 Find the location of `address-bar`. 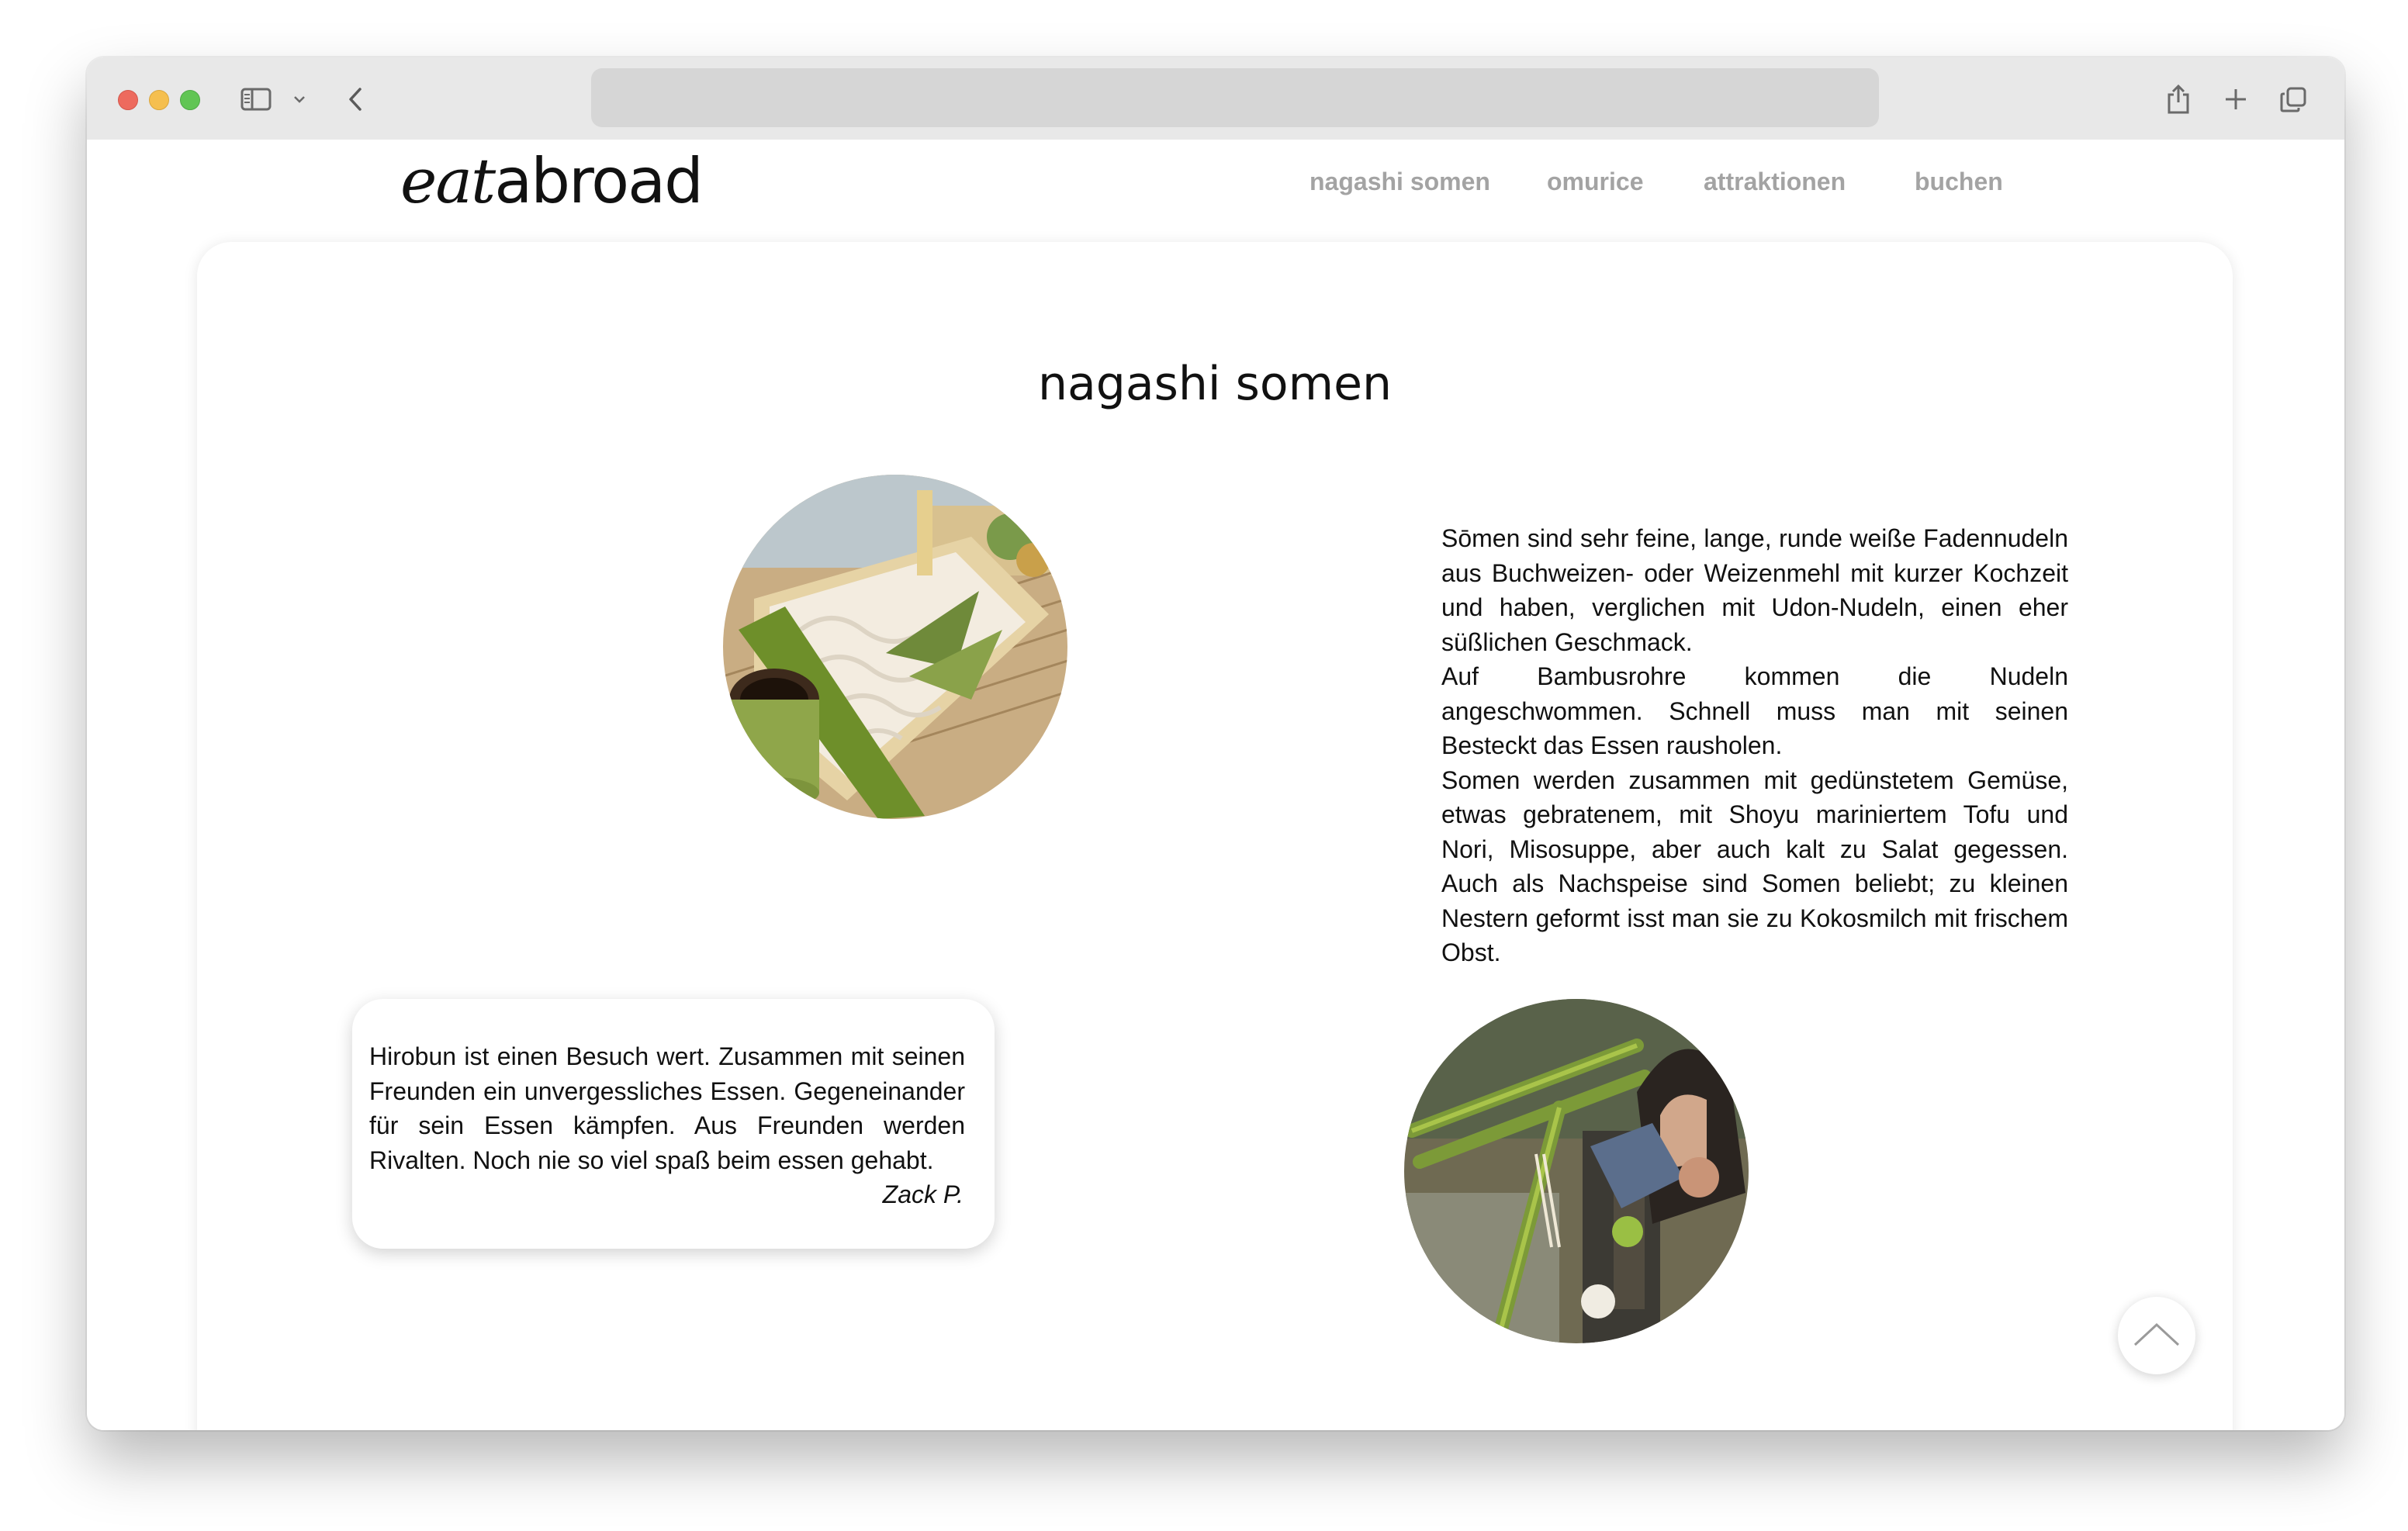

address-bar is located at coordinates (1235, 97).